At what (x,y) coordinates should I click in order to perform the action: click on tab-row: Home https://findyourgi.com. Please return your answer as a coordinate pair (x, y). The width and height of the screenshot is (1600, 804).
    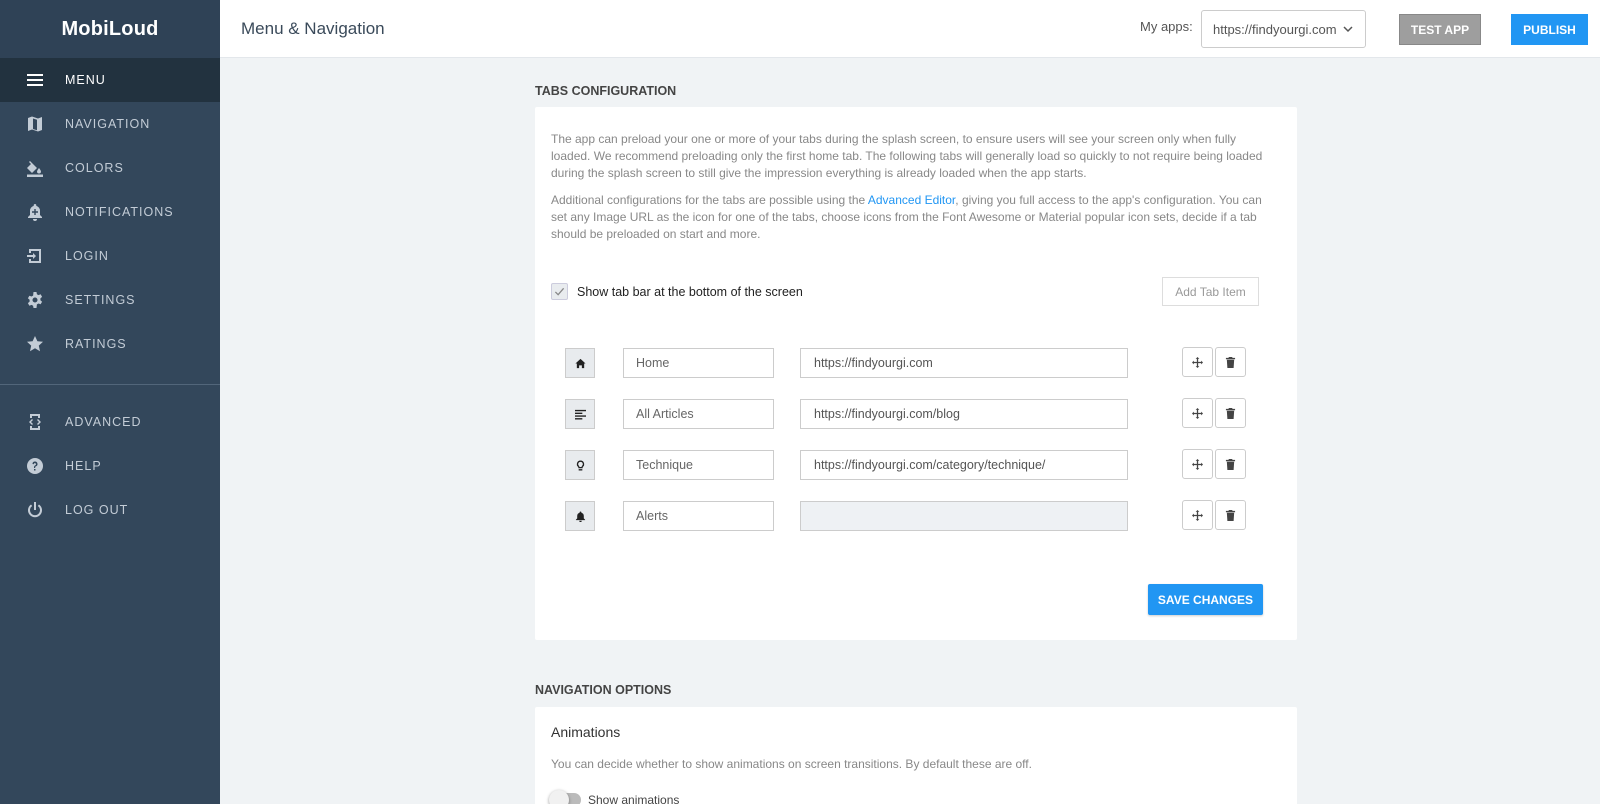
    Looking at the image, I should click on (905, 363).